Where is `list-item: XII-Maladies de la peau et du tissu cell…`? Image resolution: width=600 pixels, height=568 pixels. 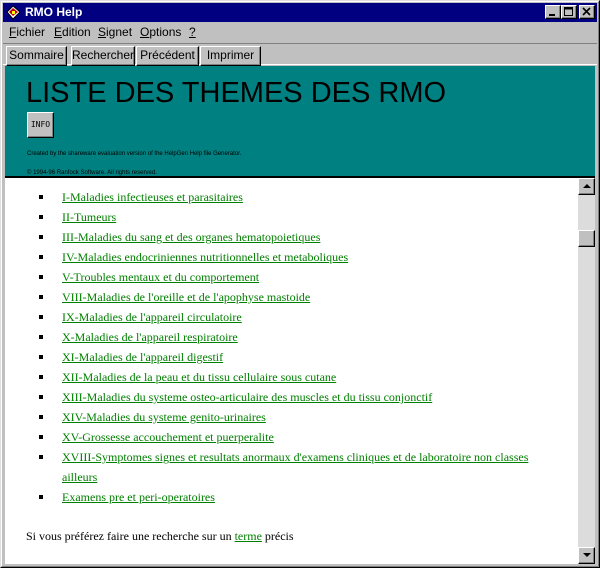
list-item: XII-Maladies de la peau et du tissu cell… is located at coordinates (291, 377).